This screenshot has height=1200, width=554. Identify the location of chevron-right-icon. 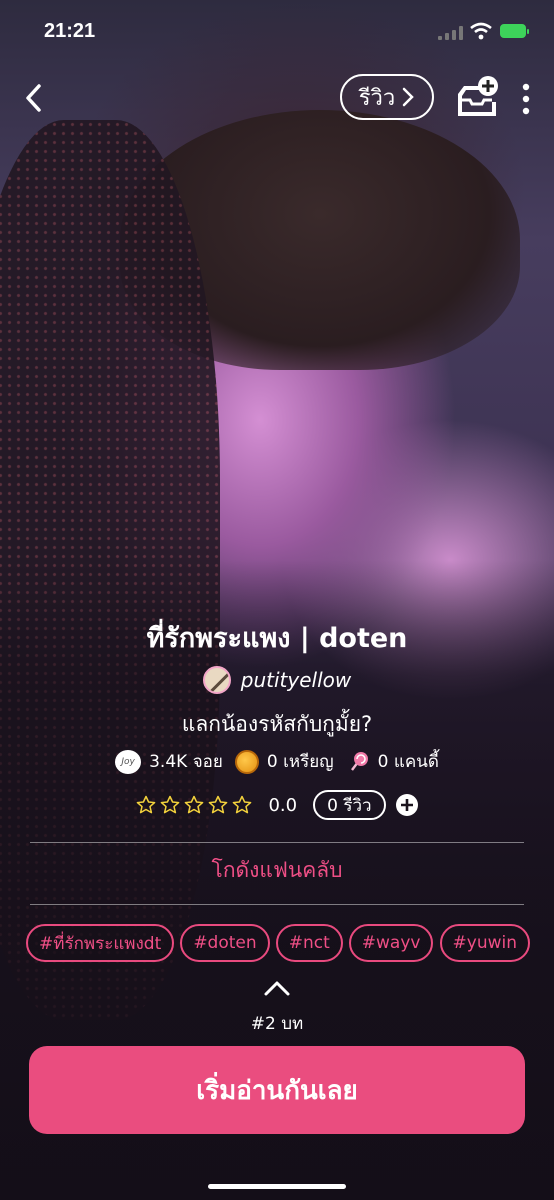
(409, 97).